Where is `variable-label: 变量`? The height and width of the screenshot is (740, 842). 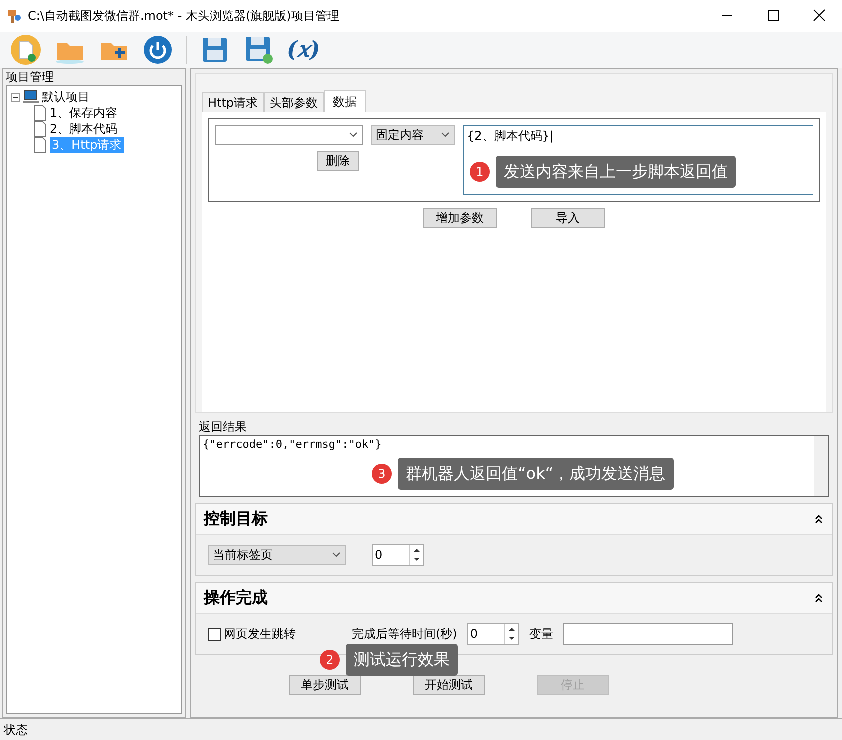
variable-label: 变量 is located at coordinates (541, 634).